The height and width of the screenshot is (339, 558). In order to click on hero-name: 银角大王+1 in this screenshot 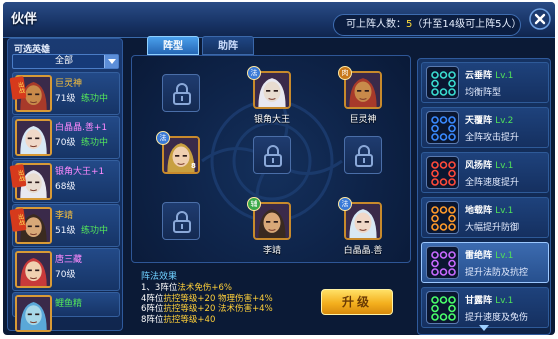, I will do `click(80, 172)`.